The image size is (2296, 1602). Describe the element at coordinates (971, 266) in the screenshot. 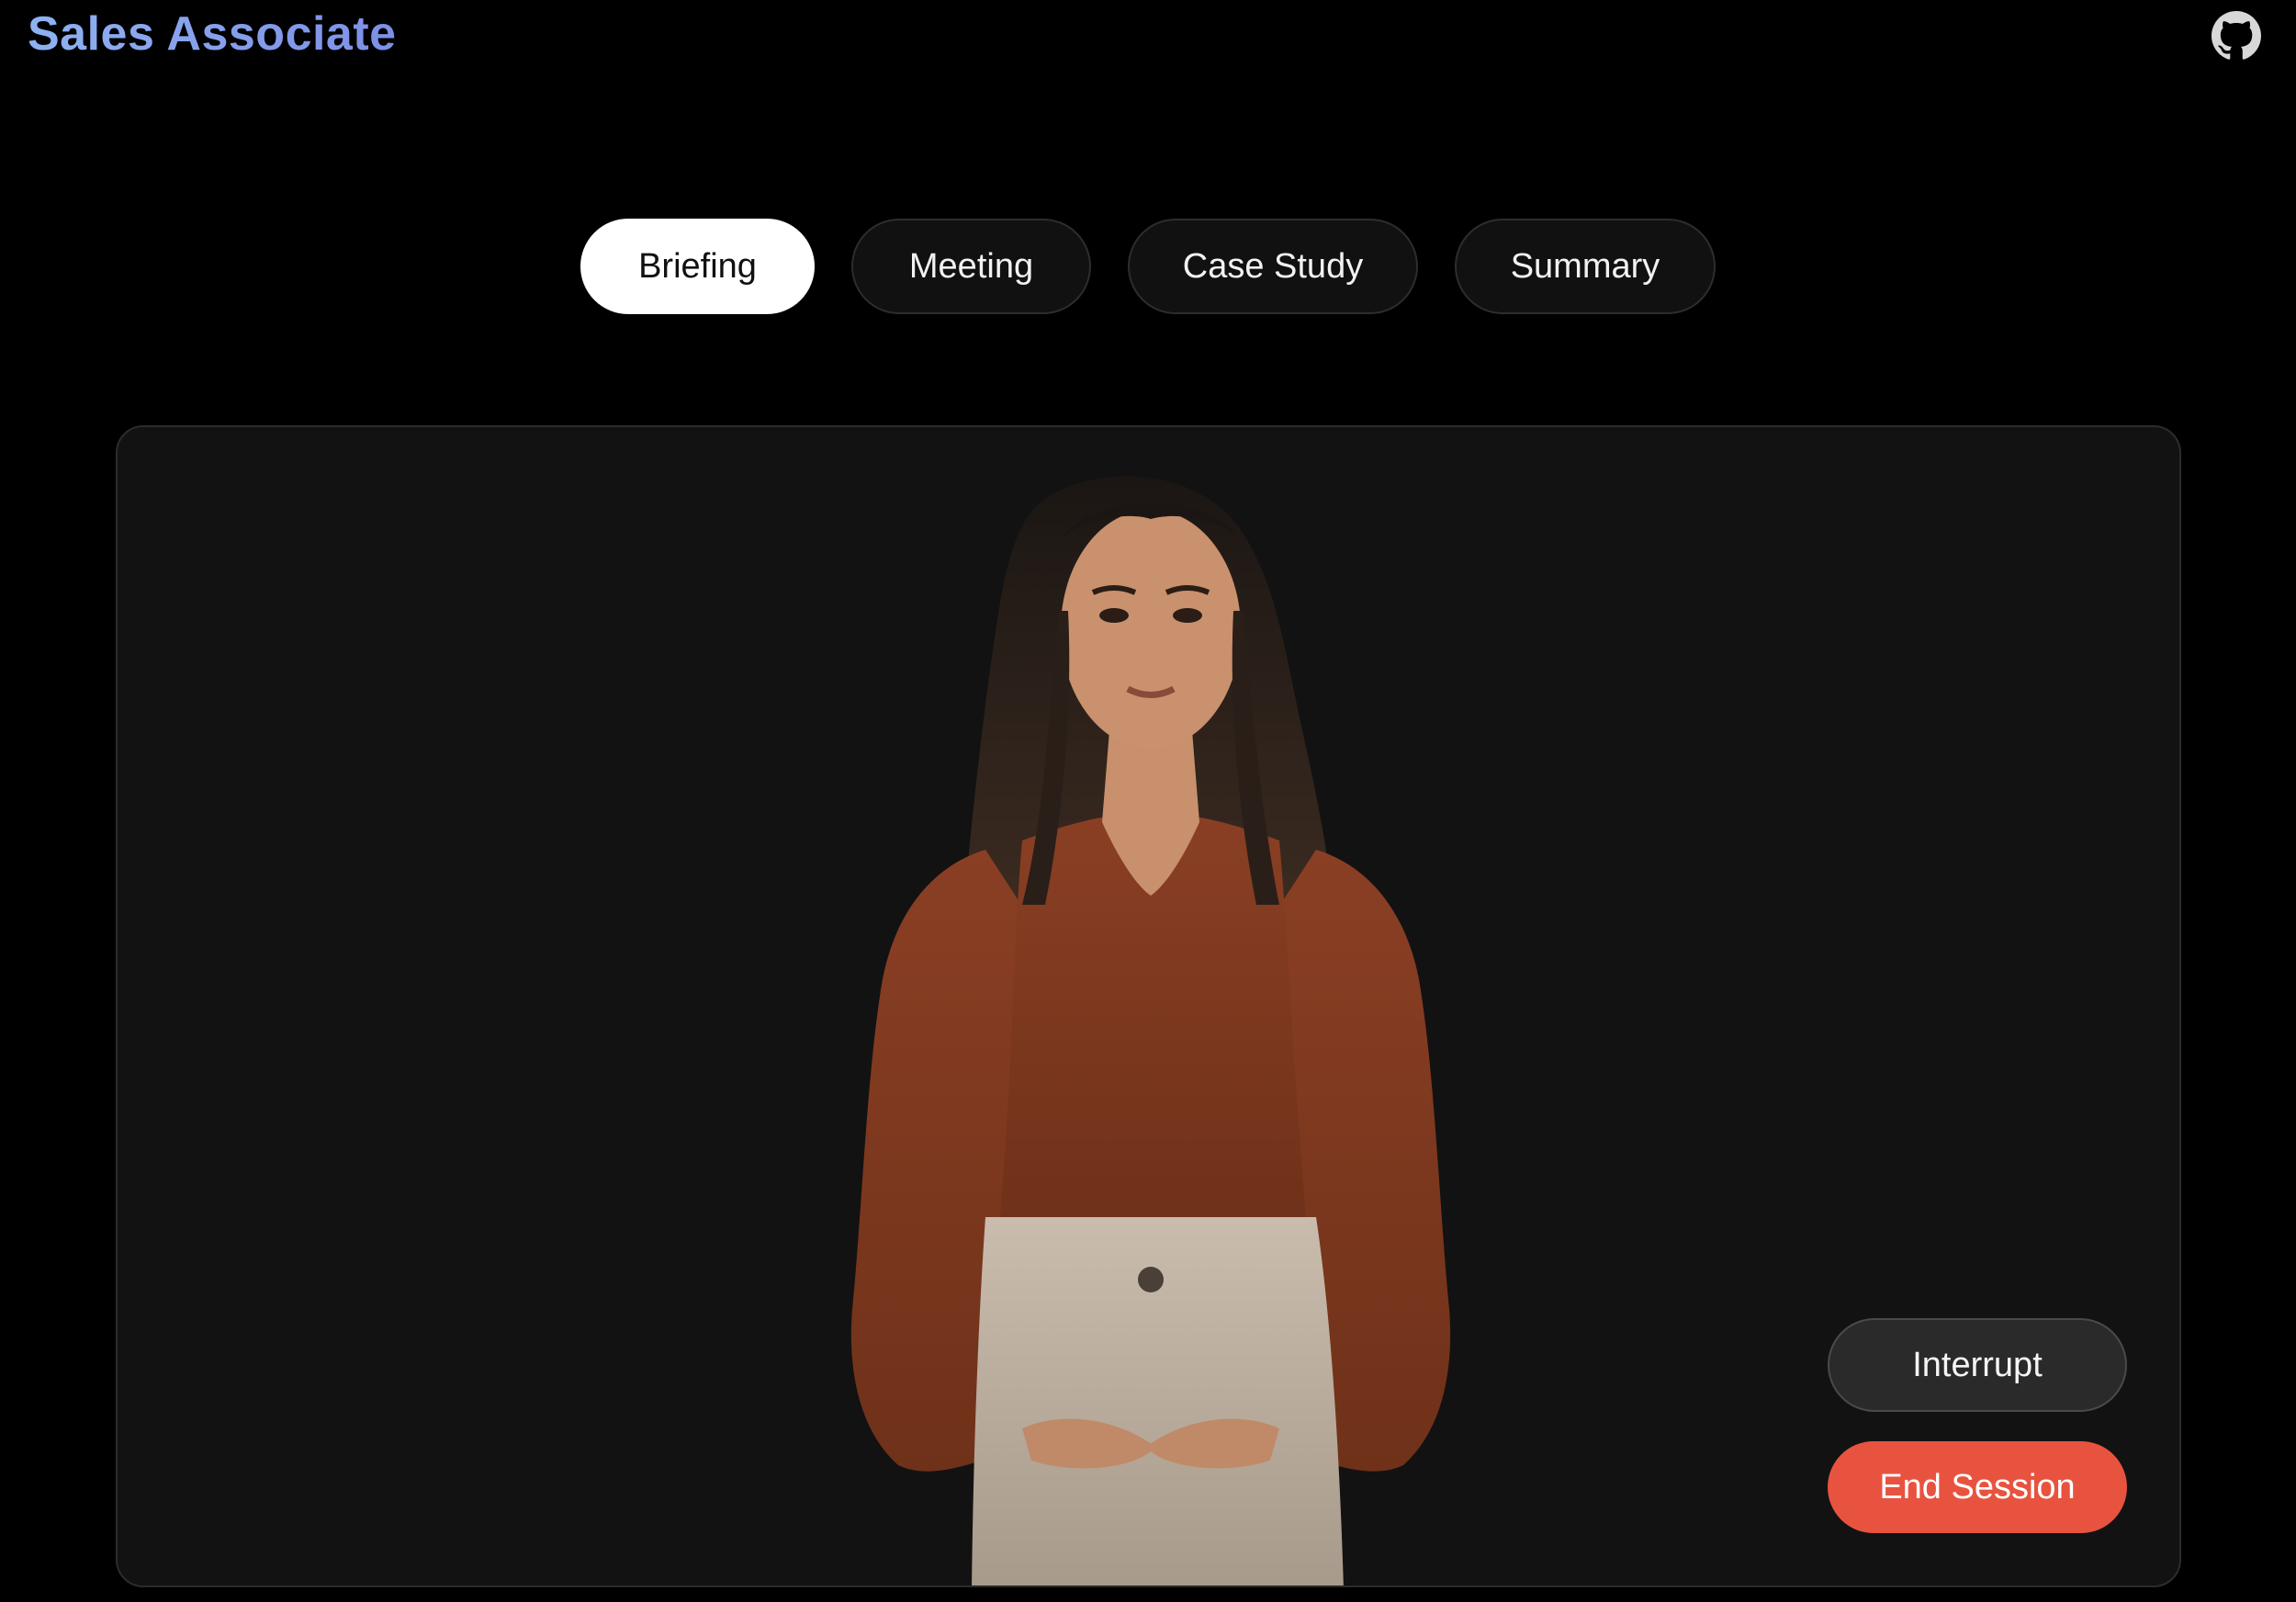

I see `tab-meeting: Meeting` at that location.